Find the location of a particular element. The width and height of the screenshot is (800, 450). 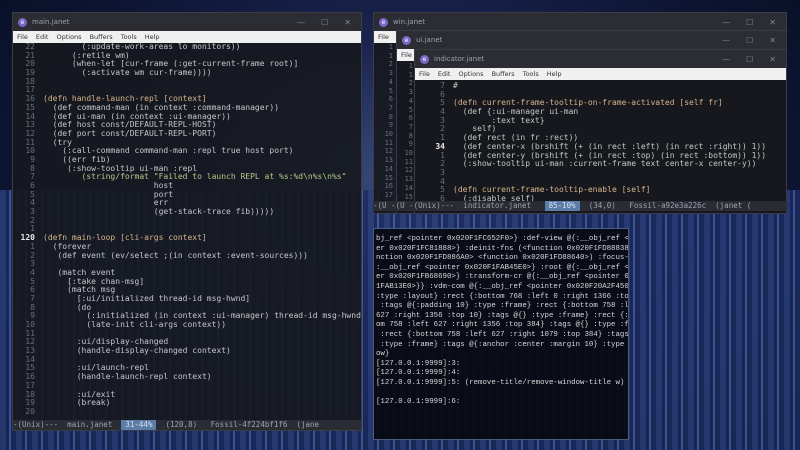

line-number: 5 is located at coordinates (32, 194).